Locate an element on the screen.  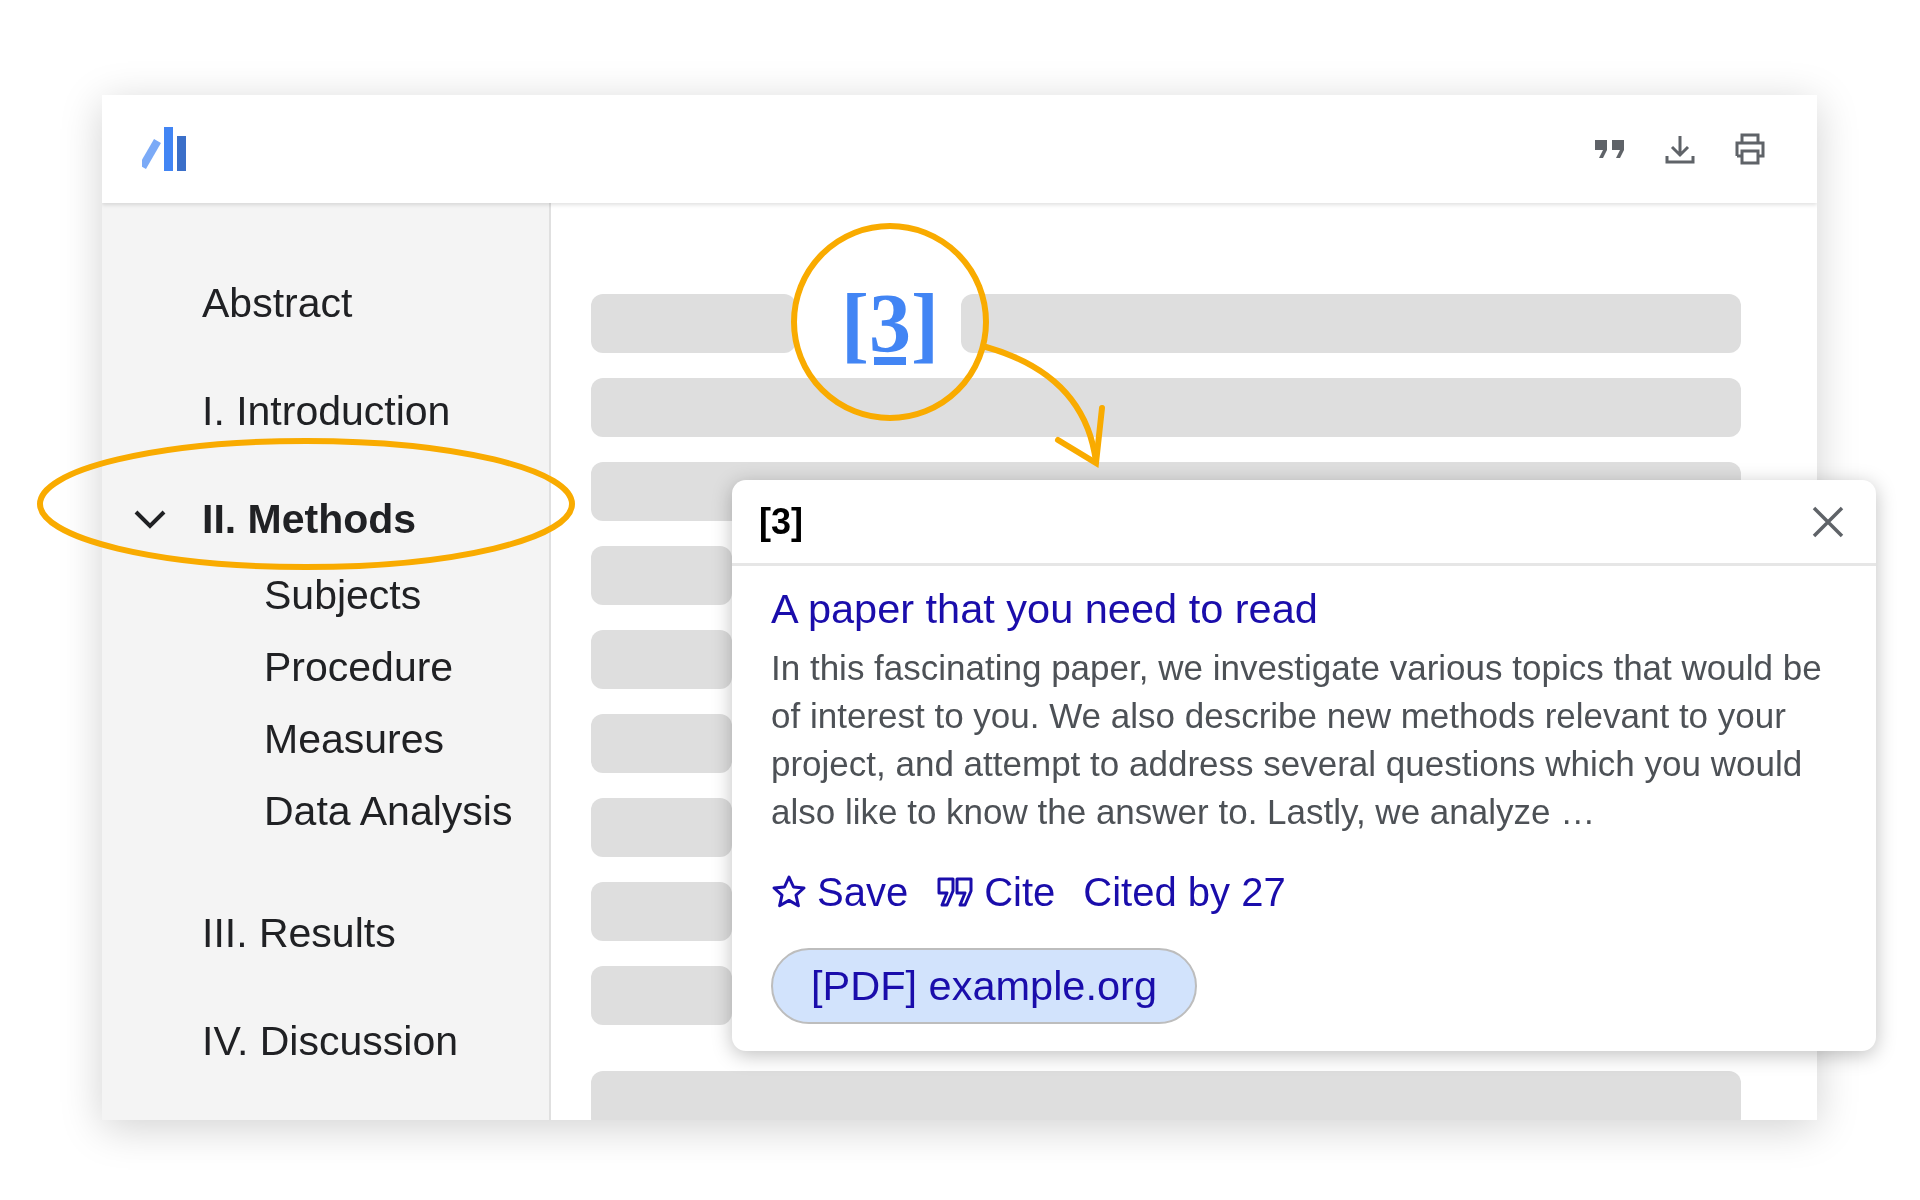
outline-item: III. Results is located at coordinates (299, 934).